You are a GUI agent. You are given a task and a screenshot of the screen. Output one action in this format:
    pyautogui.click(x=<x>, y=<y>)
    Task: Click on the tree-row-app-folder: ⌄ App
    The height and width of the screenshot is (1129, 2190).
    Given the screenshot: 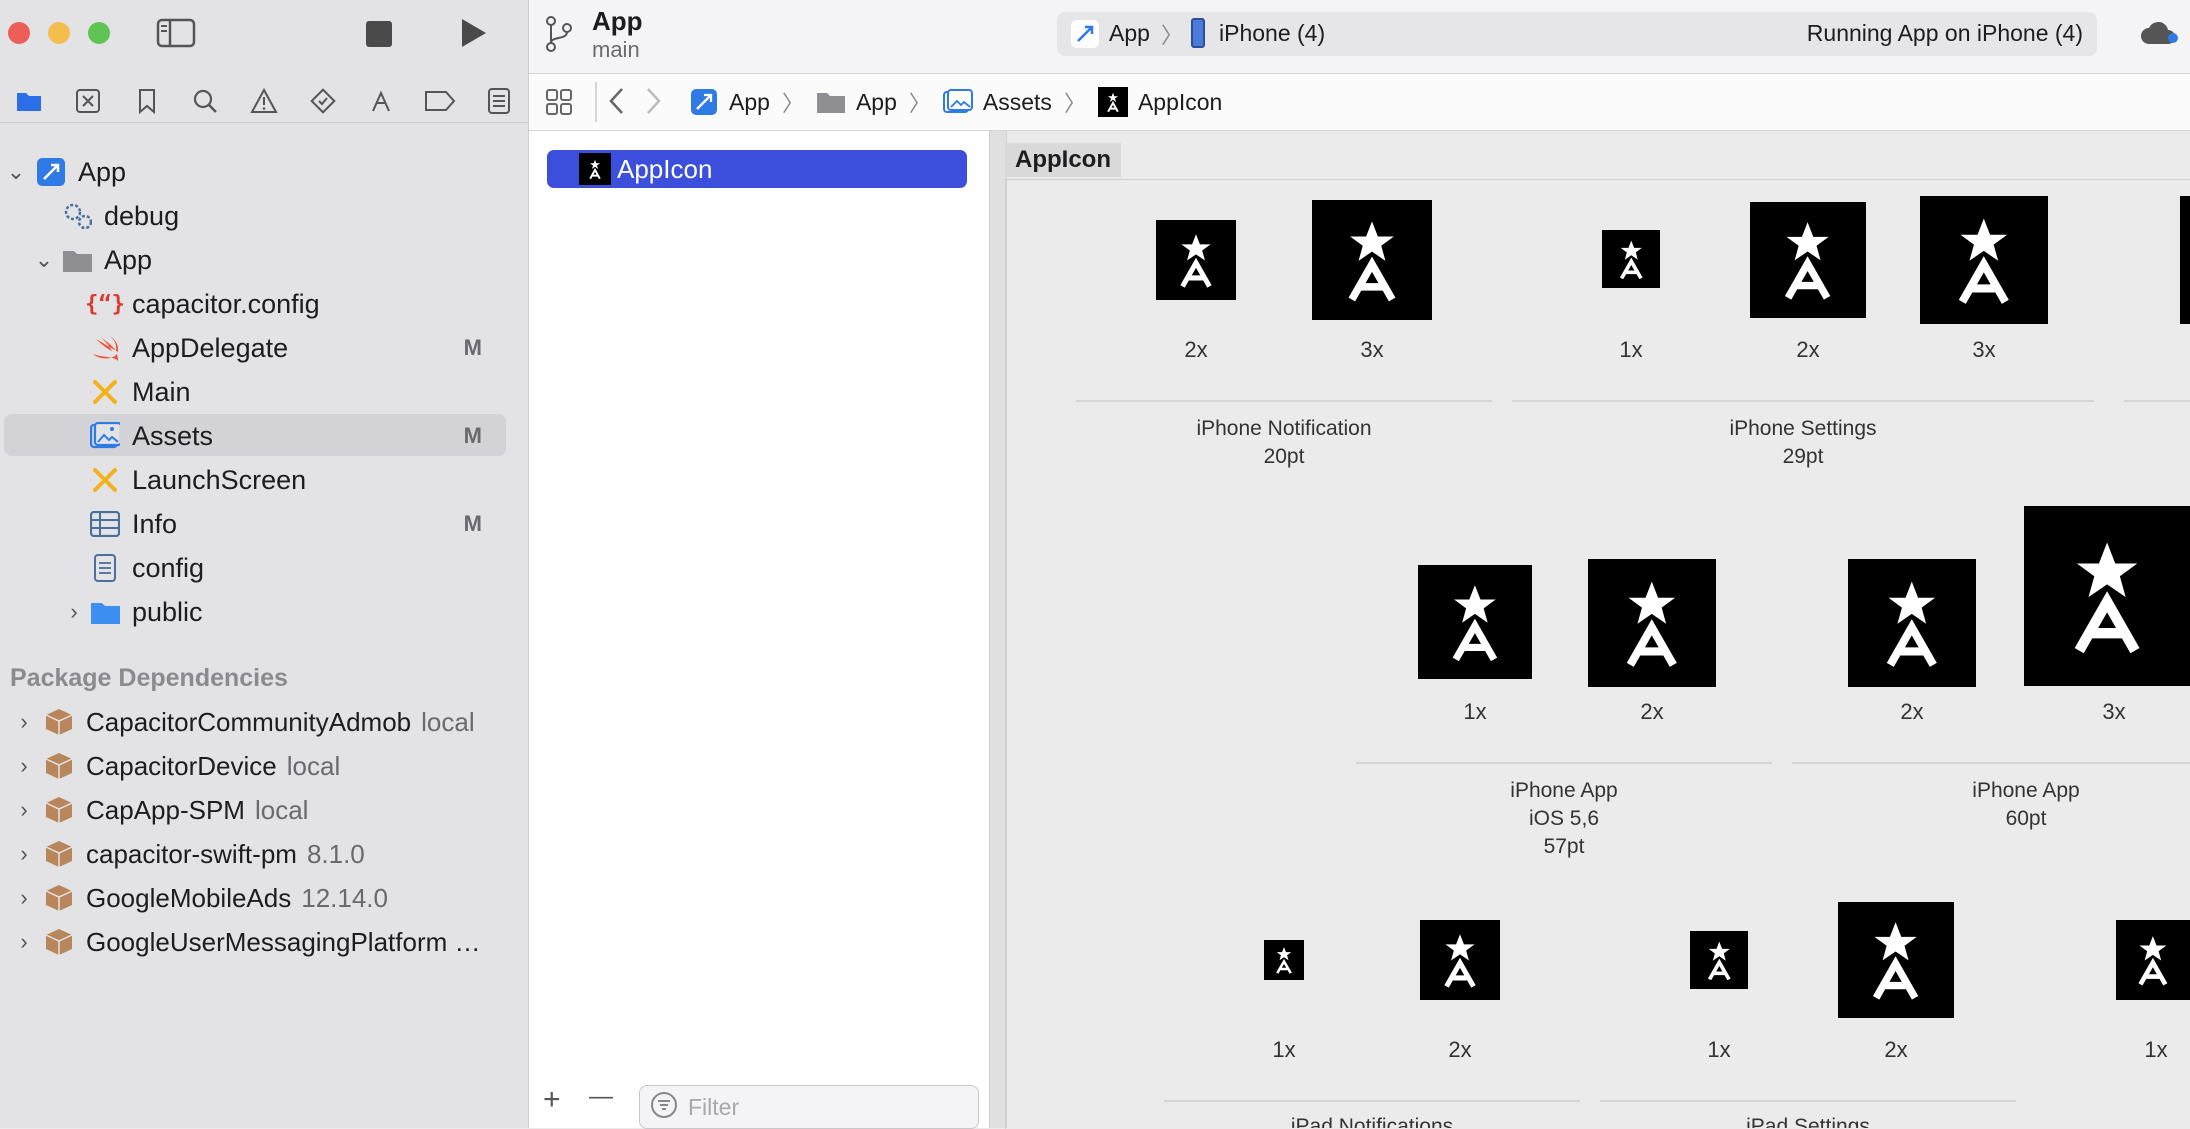 What is the action you would take?
    pyautogui.click(x=93, y=260)
    